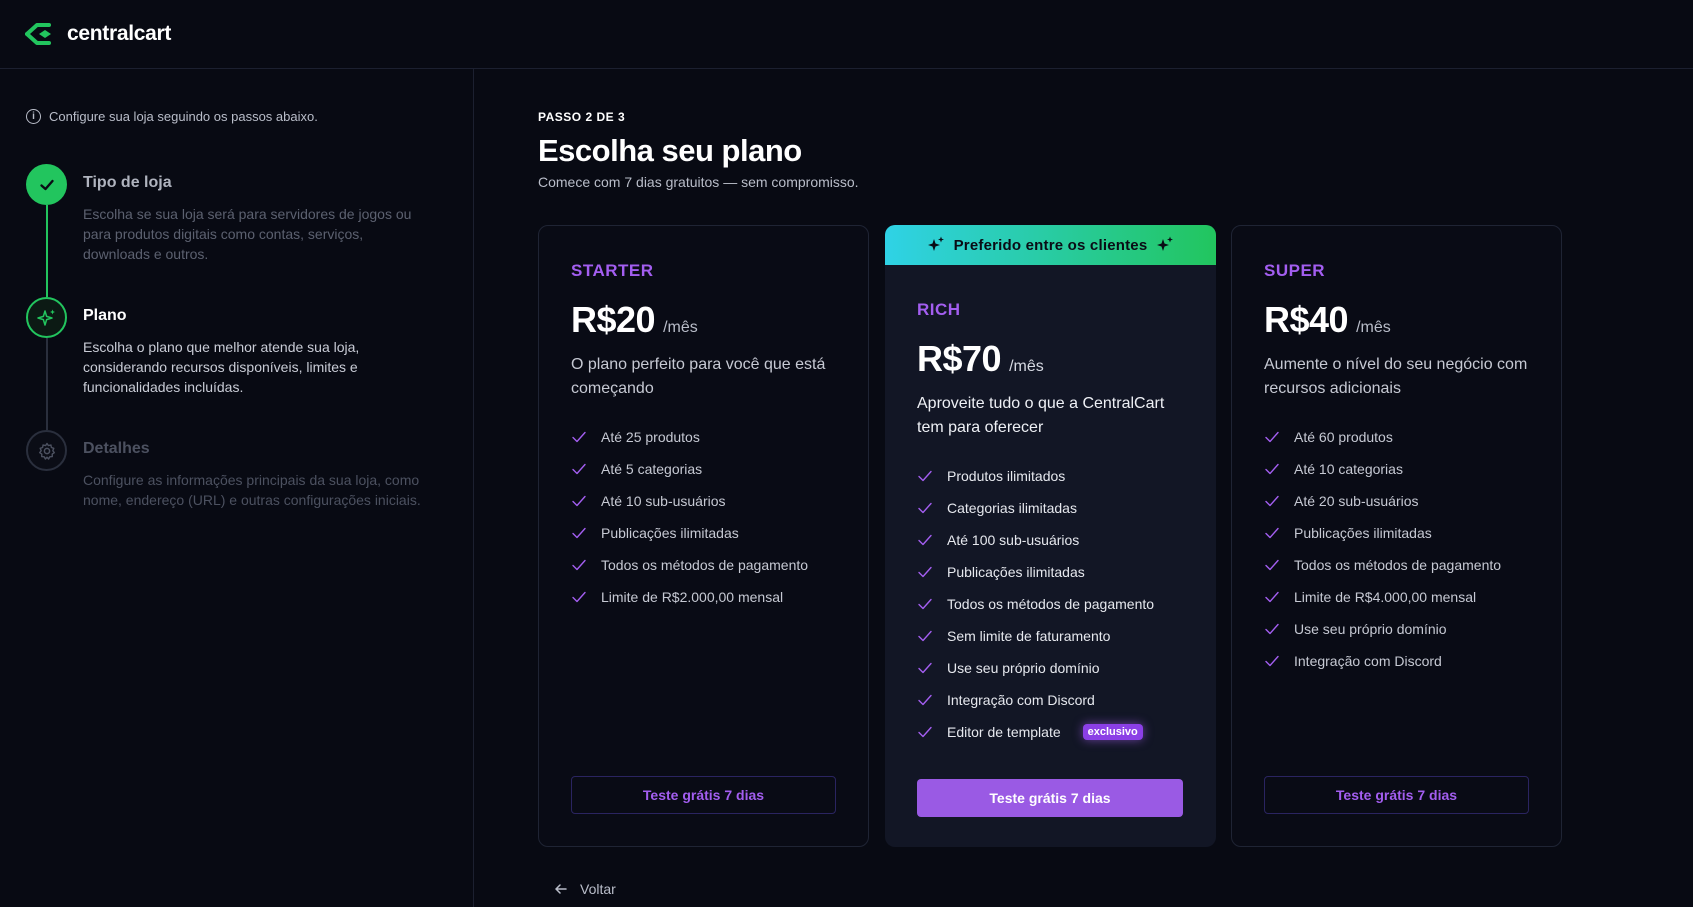  I want to click on back-link: Voltar, so click(585, 889).